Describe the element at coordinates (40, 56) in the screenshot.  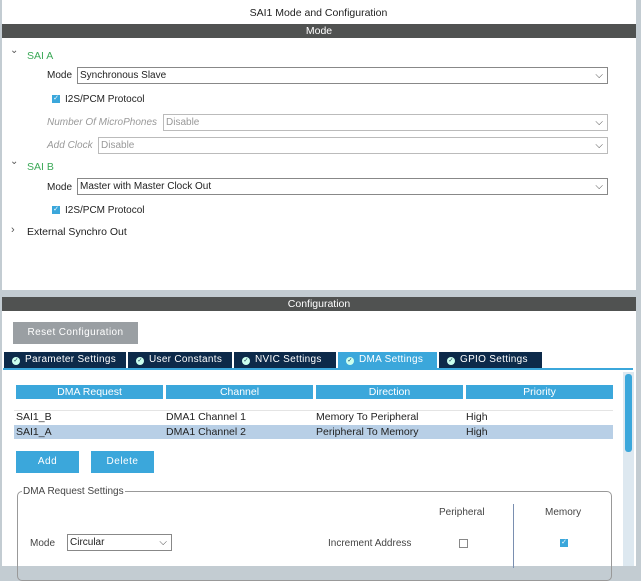
I see `sai-a-label: SAI A` at that location.